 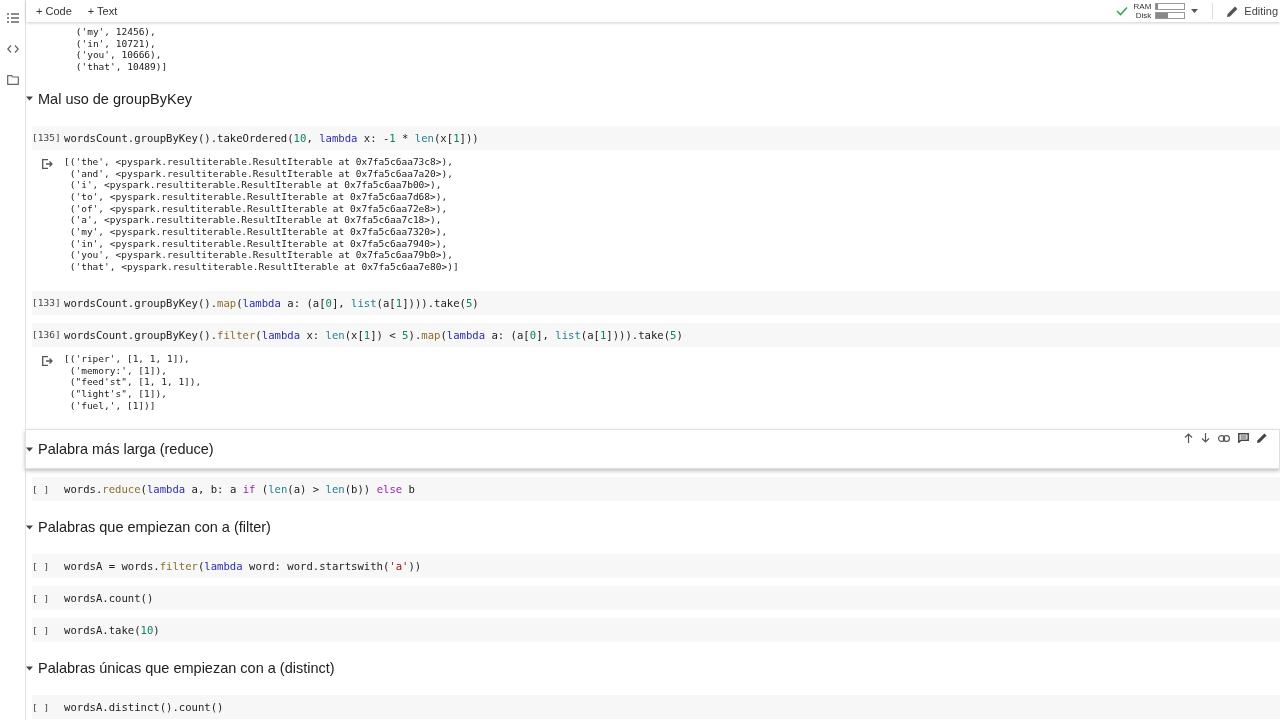 I want to click on code-line: wordsCount.groupByKey().takeOrdered(10, lambda x: -1 * len(x[1])), so click(x=271, y=137).